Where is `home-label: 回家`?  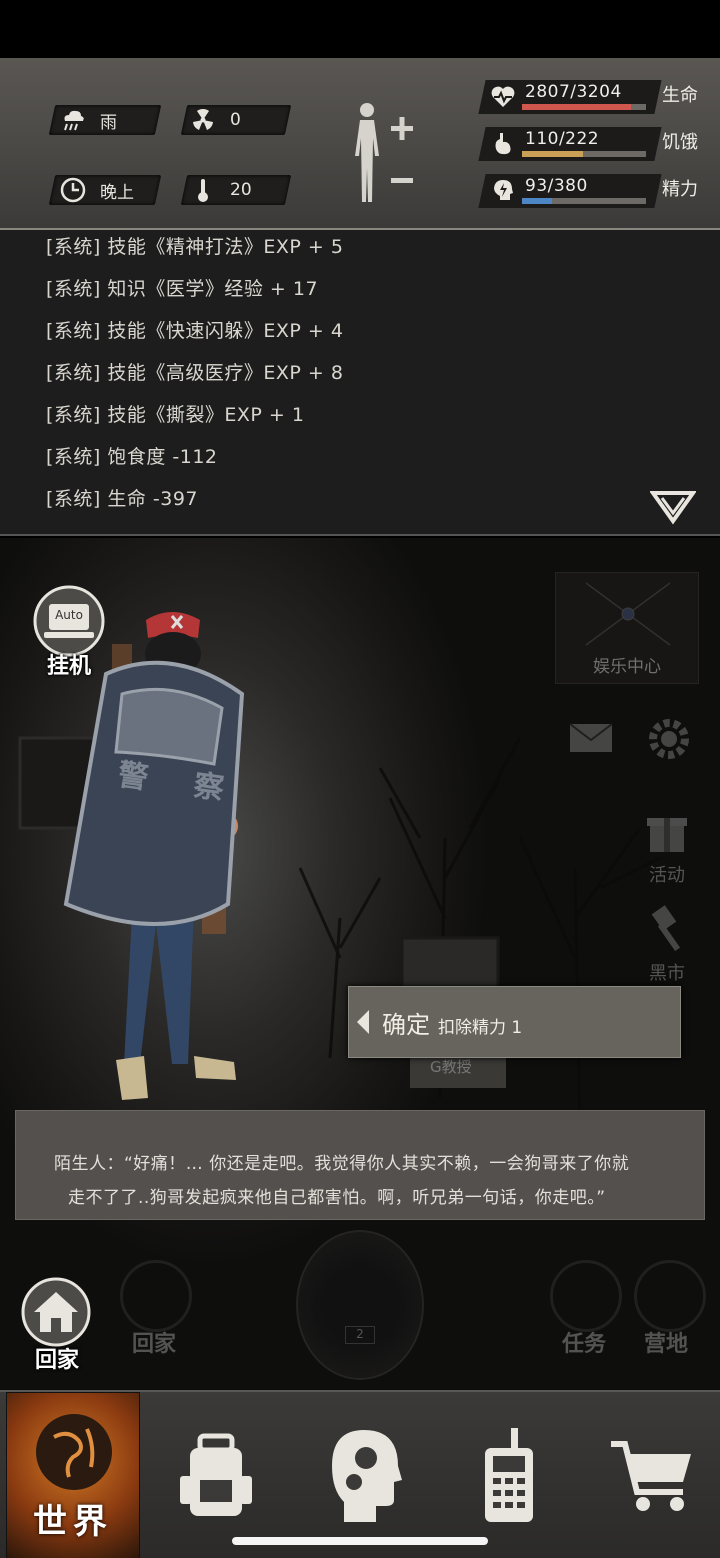
home-label: 回家 is located at coordinates (56, 1360).